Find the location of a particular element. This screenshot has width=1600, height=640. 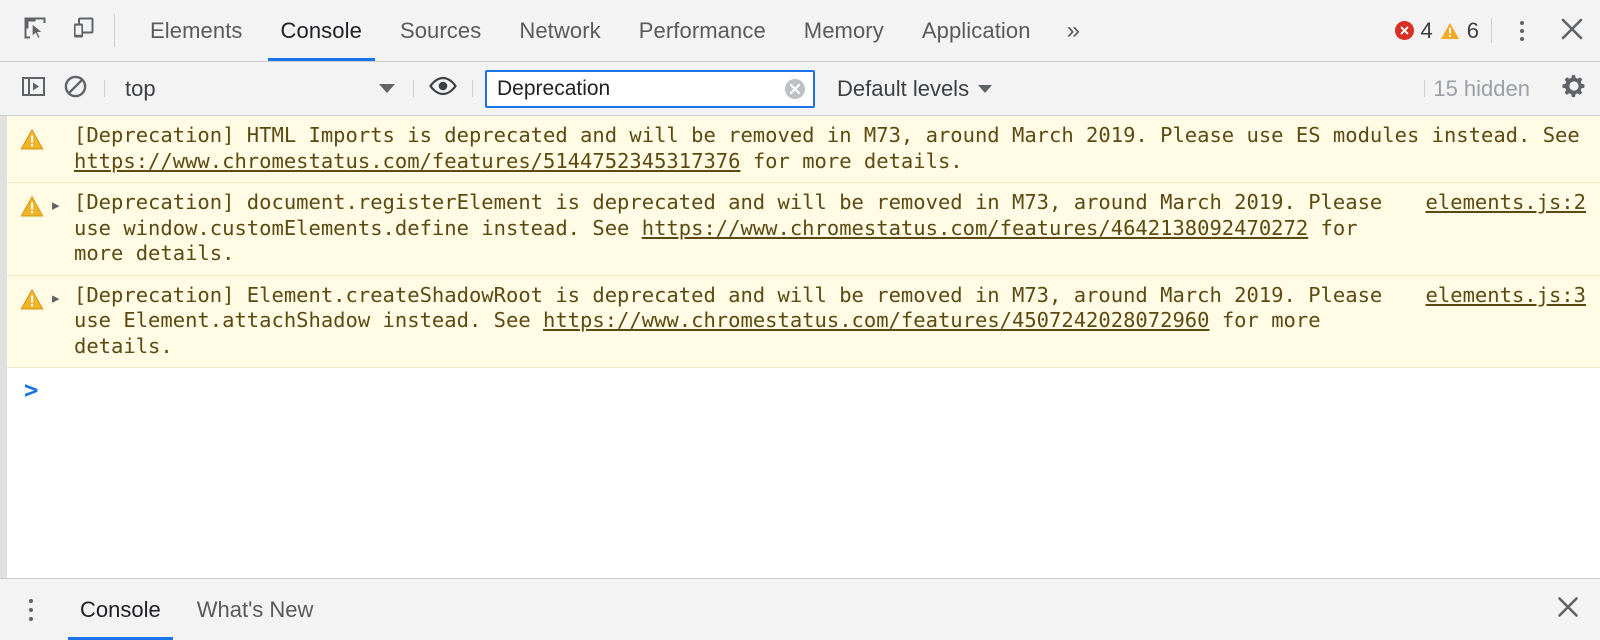

execution-context-selector: top is located at coordinates (259, 89).